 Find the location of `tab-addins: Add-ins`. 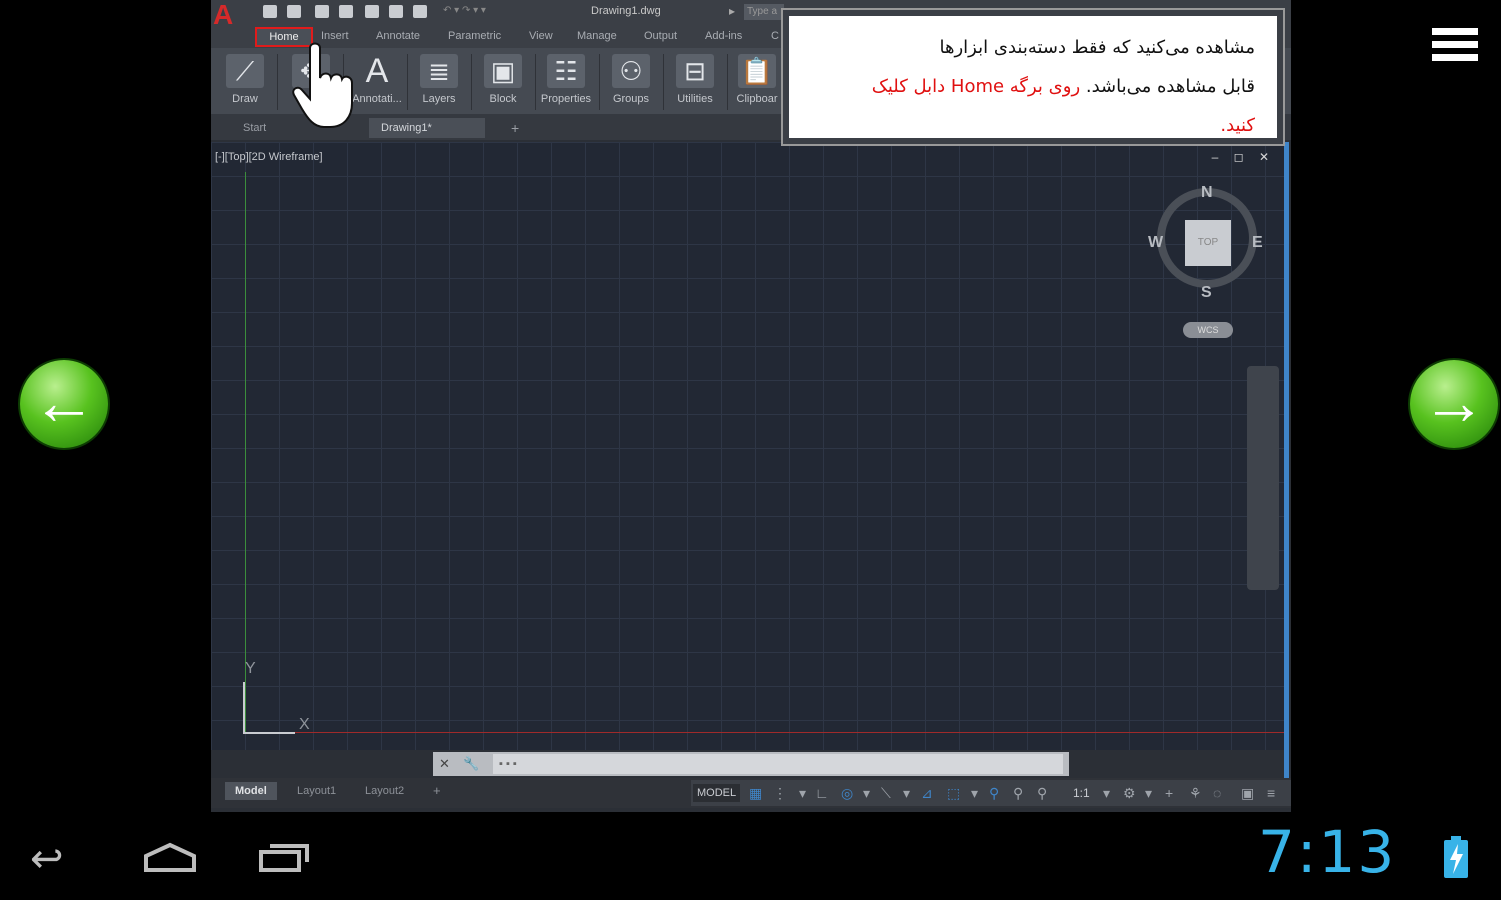

tab-addins: Add-ins is located at coordinates (723, 36).